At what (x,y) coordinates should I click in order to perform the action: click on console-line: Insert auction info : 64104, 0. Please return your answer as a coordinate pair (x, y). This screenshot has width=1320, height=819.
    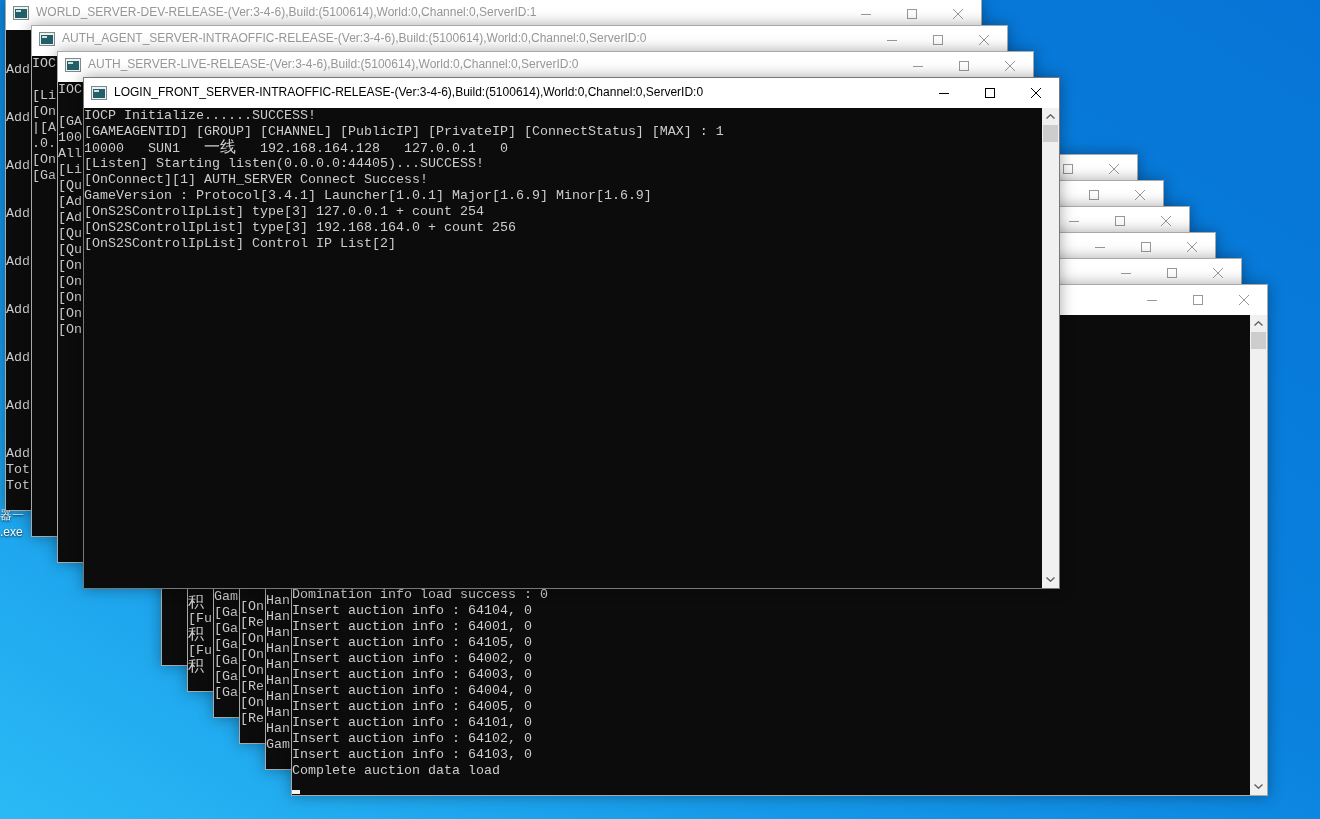
    Looking at the image, I should click on (412, 611).